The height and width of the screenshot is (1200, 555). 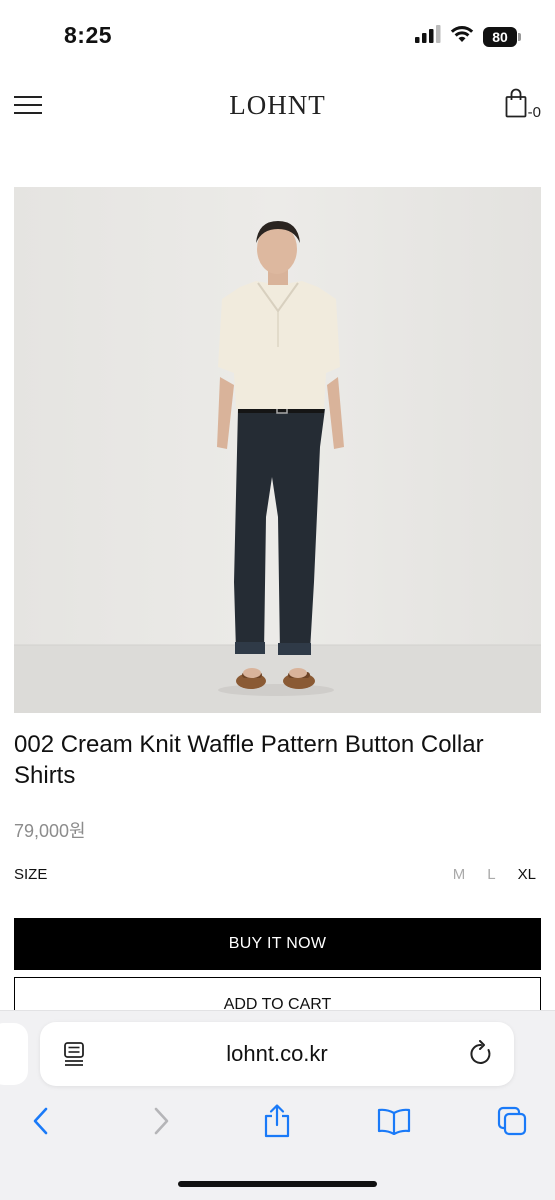 I want to click on product-price: 79,000원, so click(x=50, y=831).